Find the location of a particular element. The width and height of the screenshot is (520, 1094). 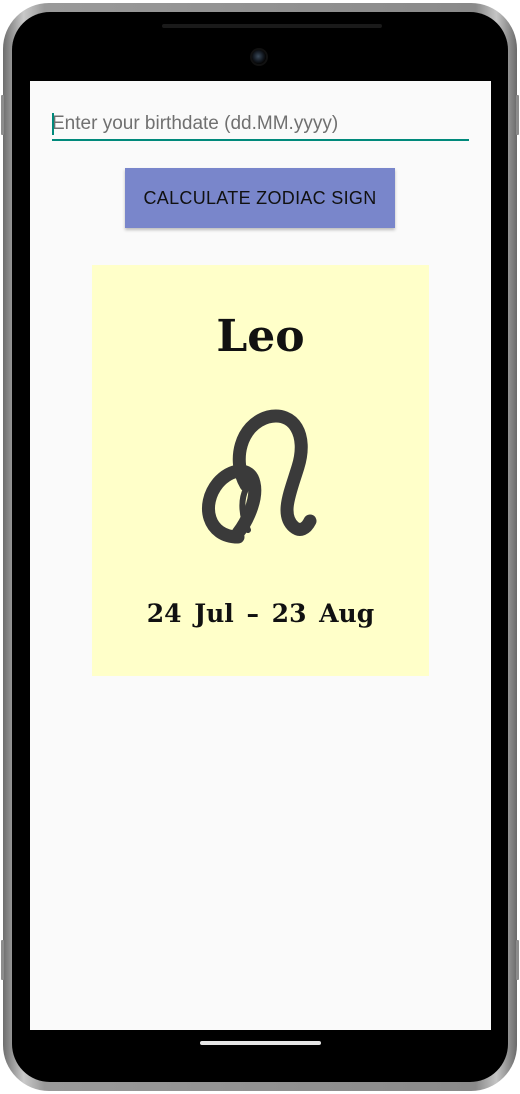

speaker-grille is located at coordinates (272, 26).